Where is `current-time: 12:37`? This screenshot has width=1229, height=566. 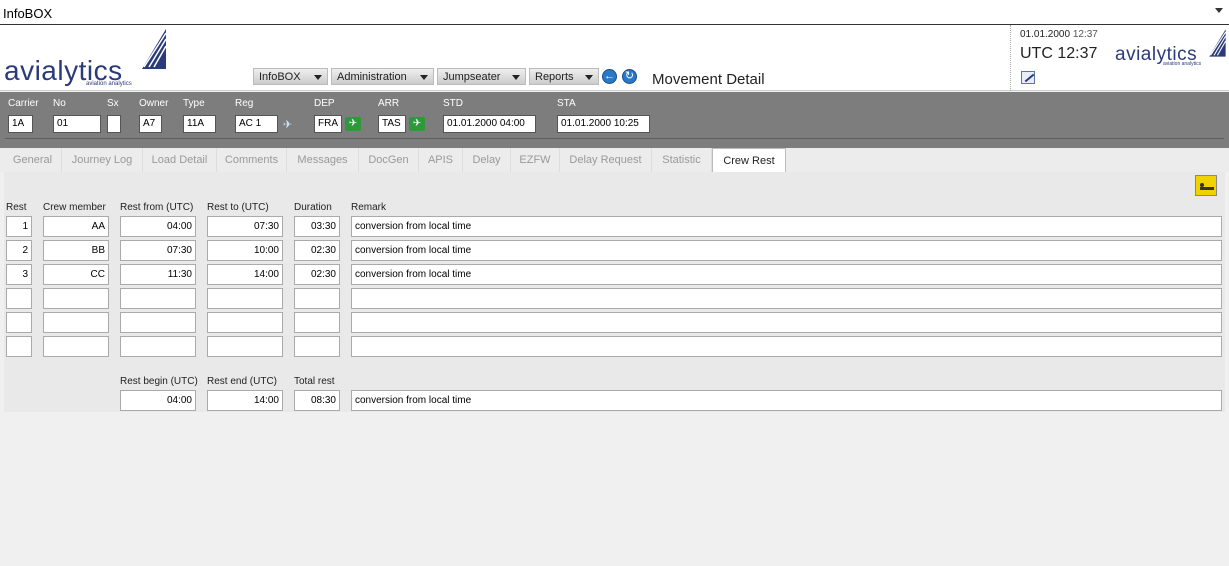 current-time: 12:37 is located at coordinates (1085, 34).